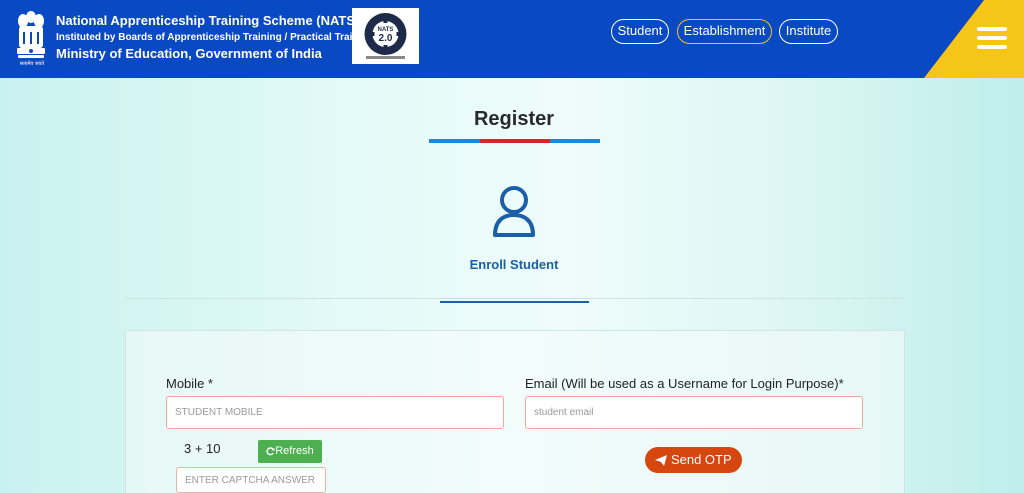 This screenshot has width=1024, height=493. I want to click on user-icon, so click(514, 212).